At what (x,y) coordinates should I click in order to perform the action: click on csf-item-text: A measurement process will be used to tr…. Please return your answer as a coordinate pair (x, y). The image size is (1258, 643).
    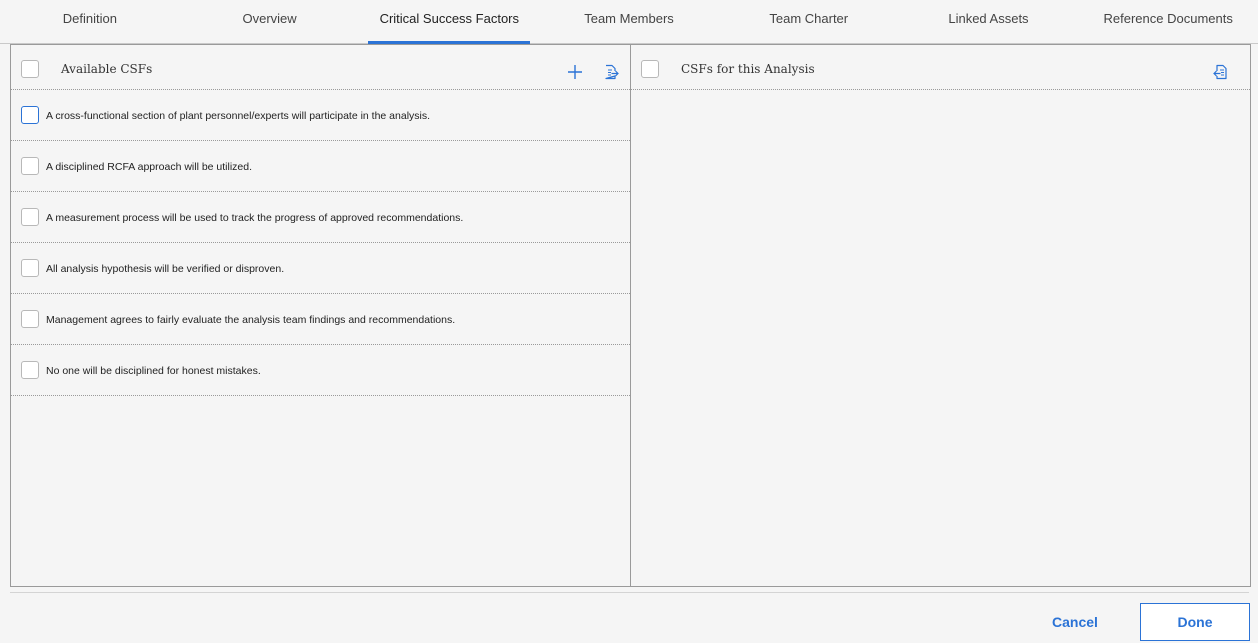
    Looking at the image, I should click on (255, 218).